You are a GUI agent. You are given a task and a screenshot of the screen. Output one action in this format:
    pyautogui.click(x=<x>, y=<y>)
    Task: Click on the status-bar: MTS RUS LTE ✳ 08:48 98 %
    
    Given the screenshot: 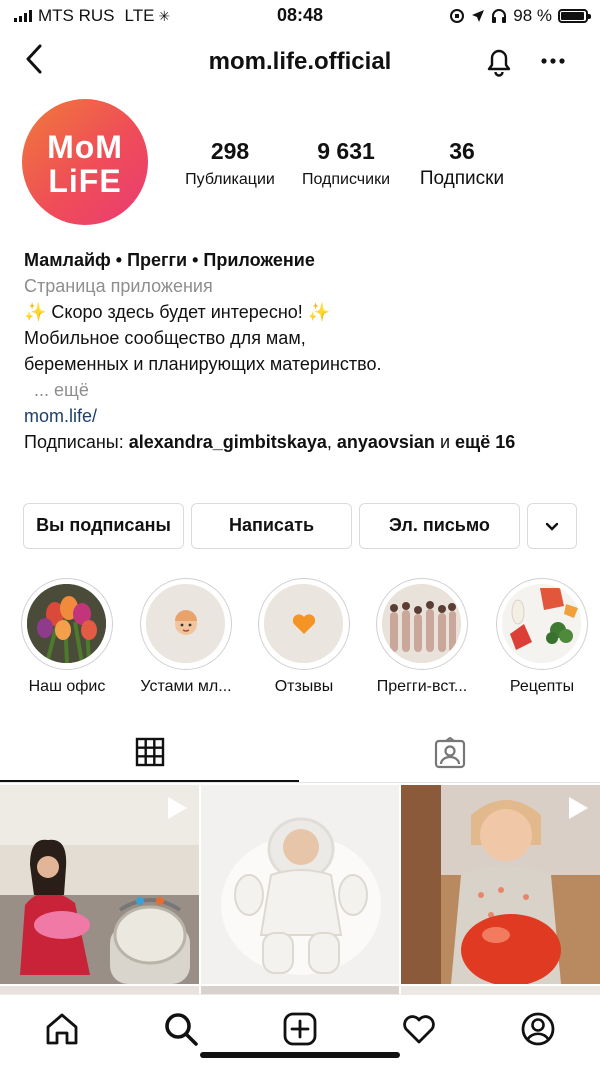 What is the action you would take?
    pyautogui.click(x=300, y=17)
    